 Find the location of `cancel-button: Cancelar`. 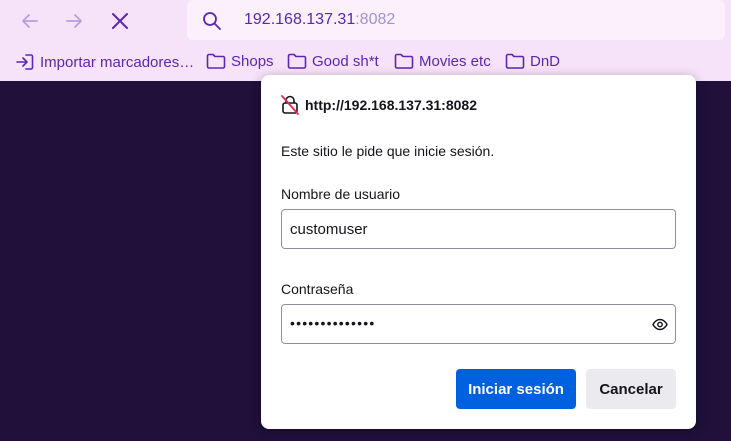

cancel-button: Cancelar is located at coordinates (631, 389).